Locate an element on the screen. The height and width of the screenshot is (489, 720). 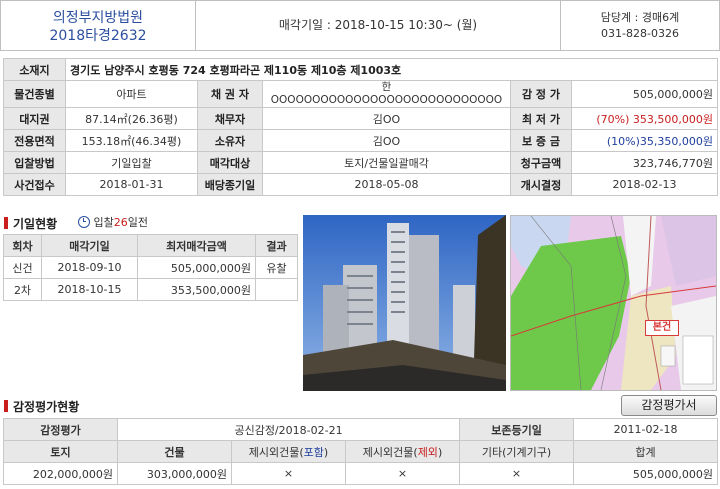
receipt-value: 2018-01-31 is located at coordinates (131, 184).